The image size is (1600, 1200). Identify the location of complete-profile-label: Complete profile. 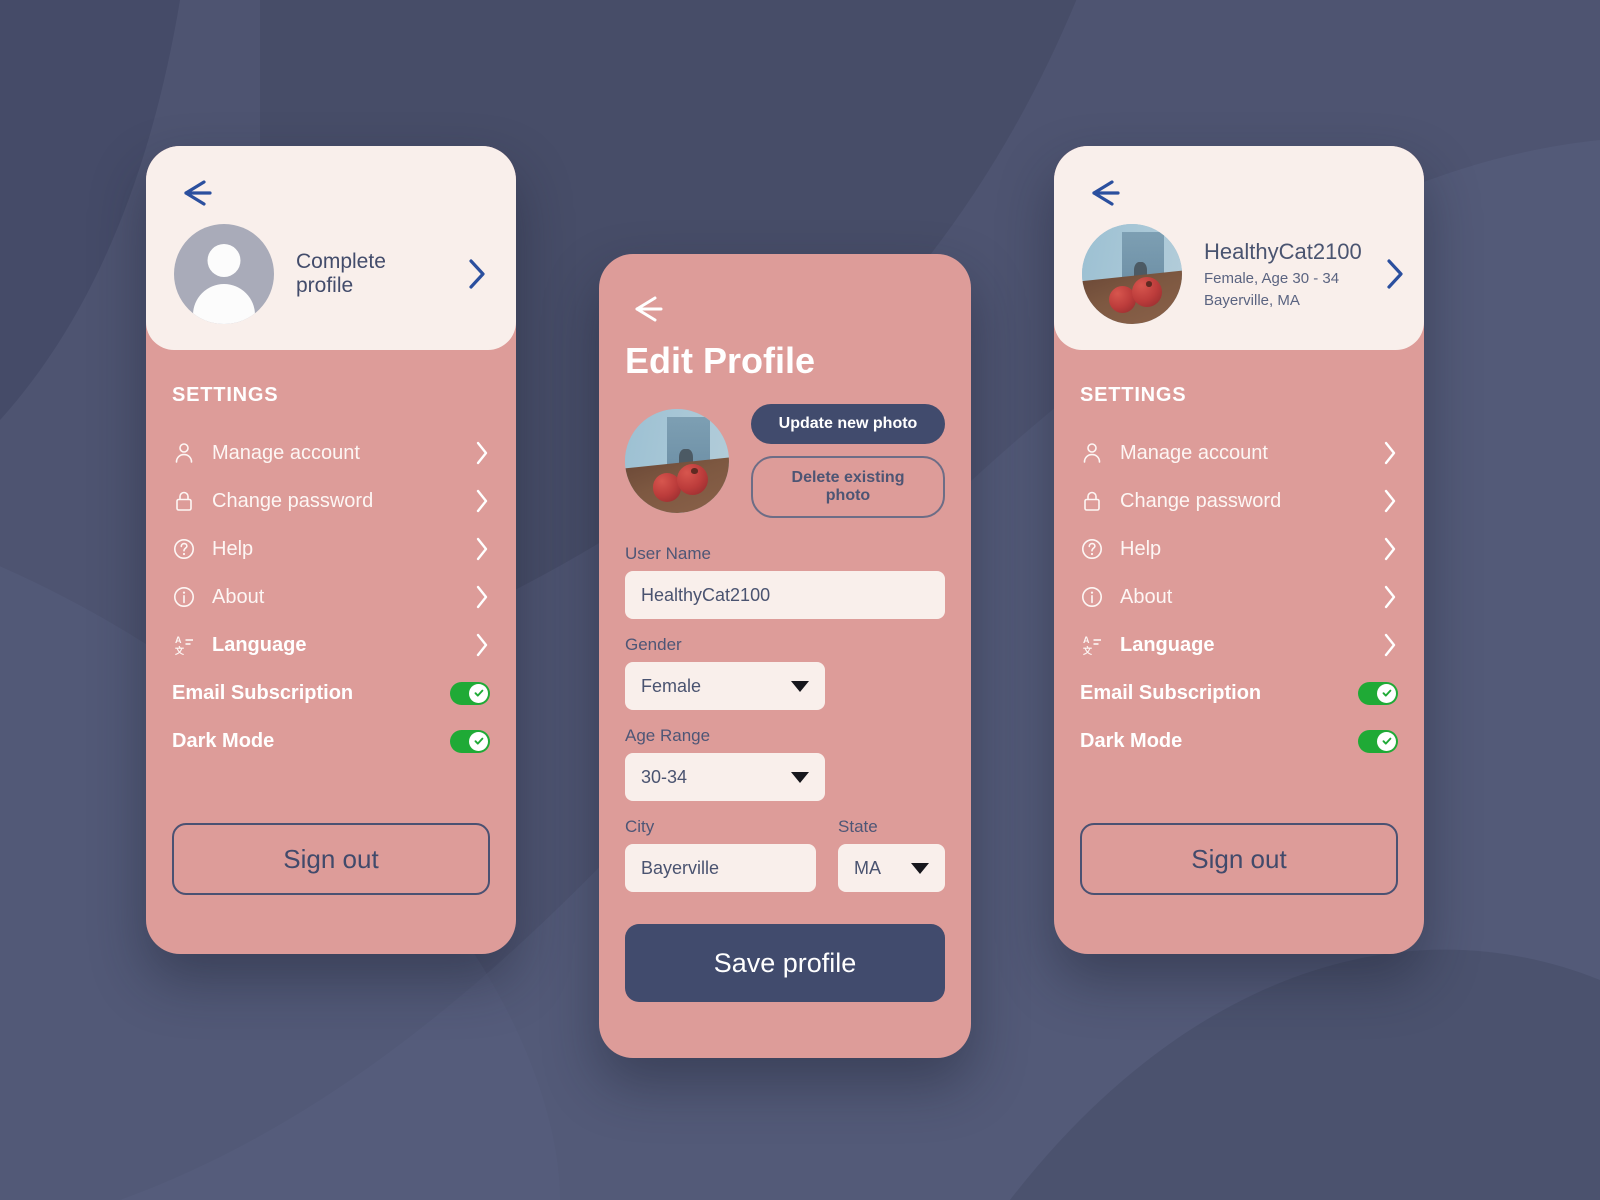
(341, 273).